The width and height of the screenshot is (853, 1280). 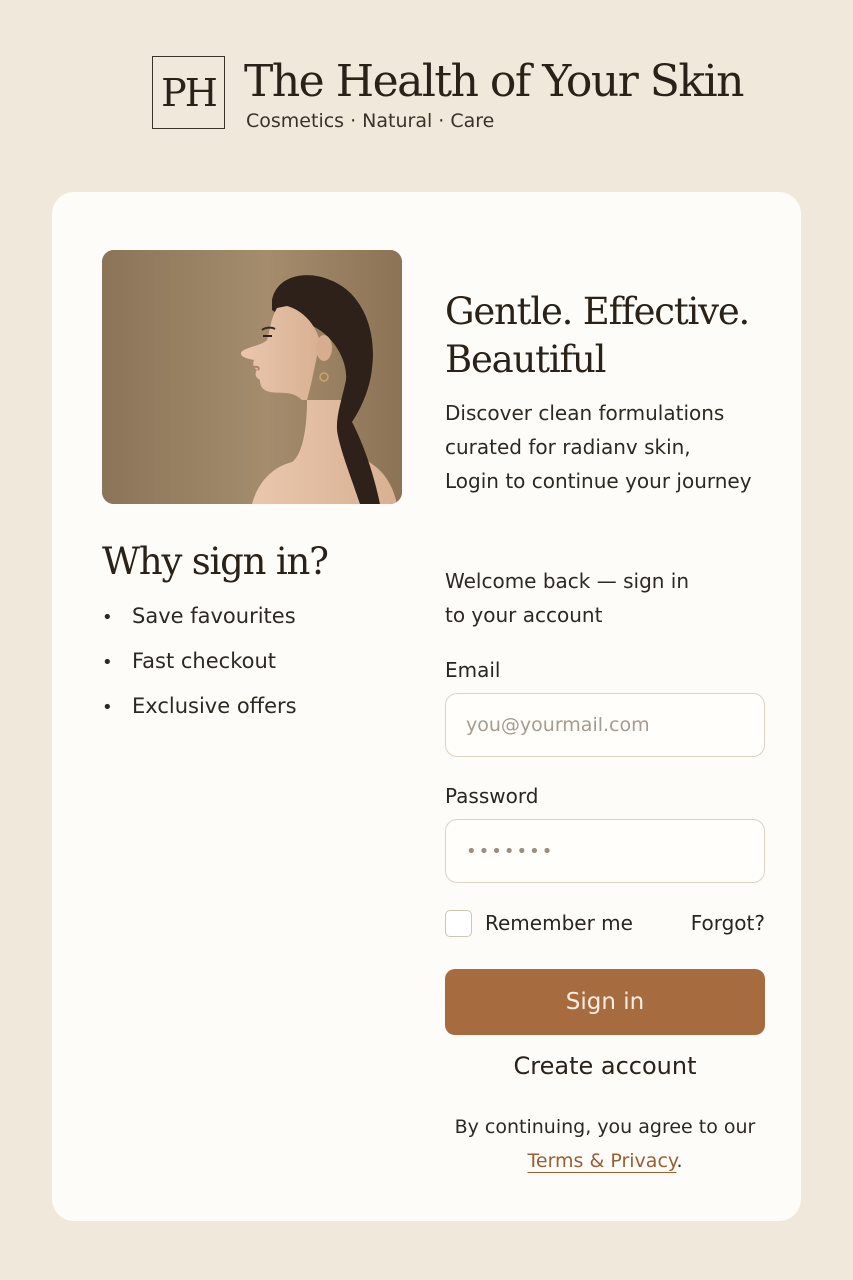 I want to click on brand-subtitle: Cosmetics · Natural · Care, so click(x=370, y=121).